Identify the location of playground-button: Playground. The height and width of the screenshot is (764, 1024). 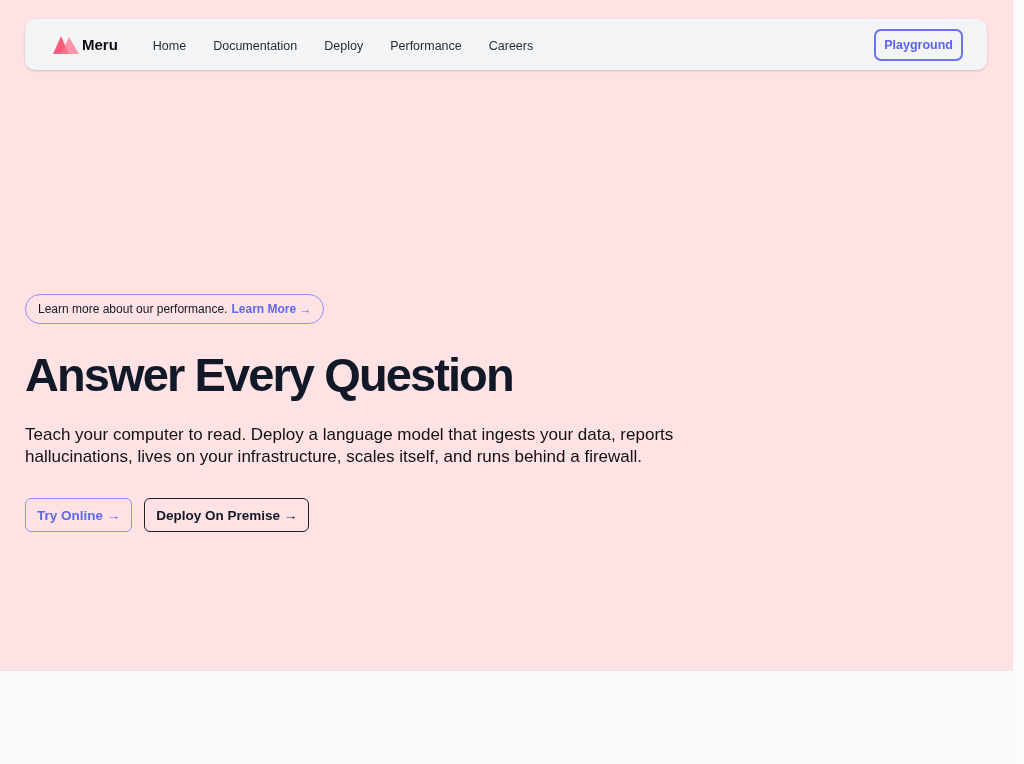
(918, 44).